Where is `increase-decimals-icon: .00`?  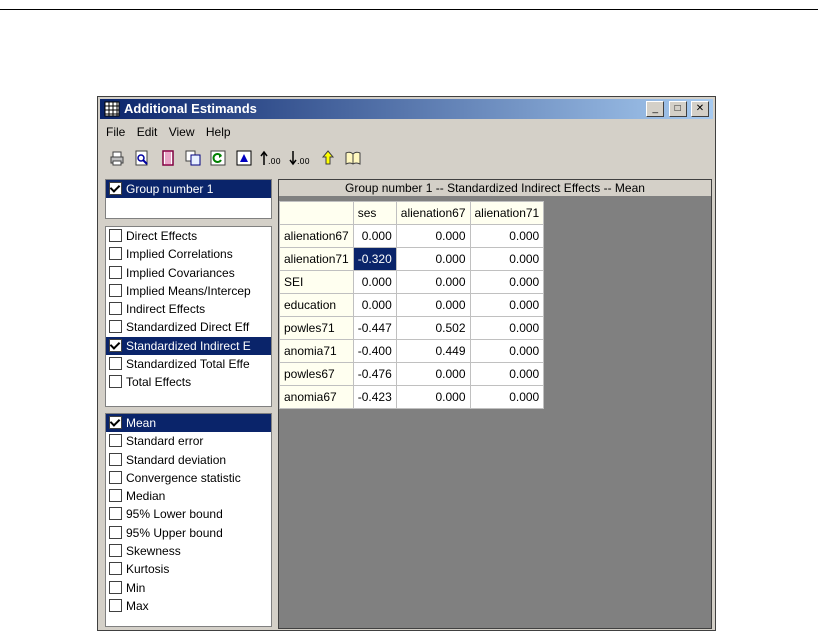 increase-decimals-icon: .00 is located at coordinates (271, 158).